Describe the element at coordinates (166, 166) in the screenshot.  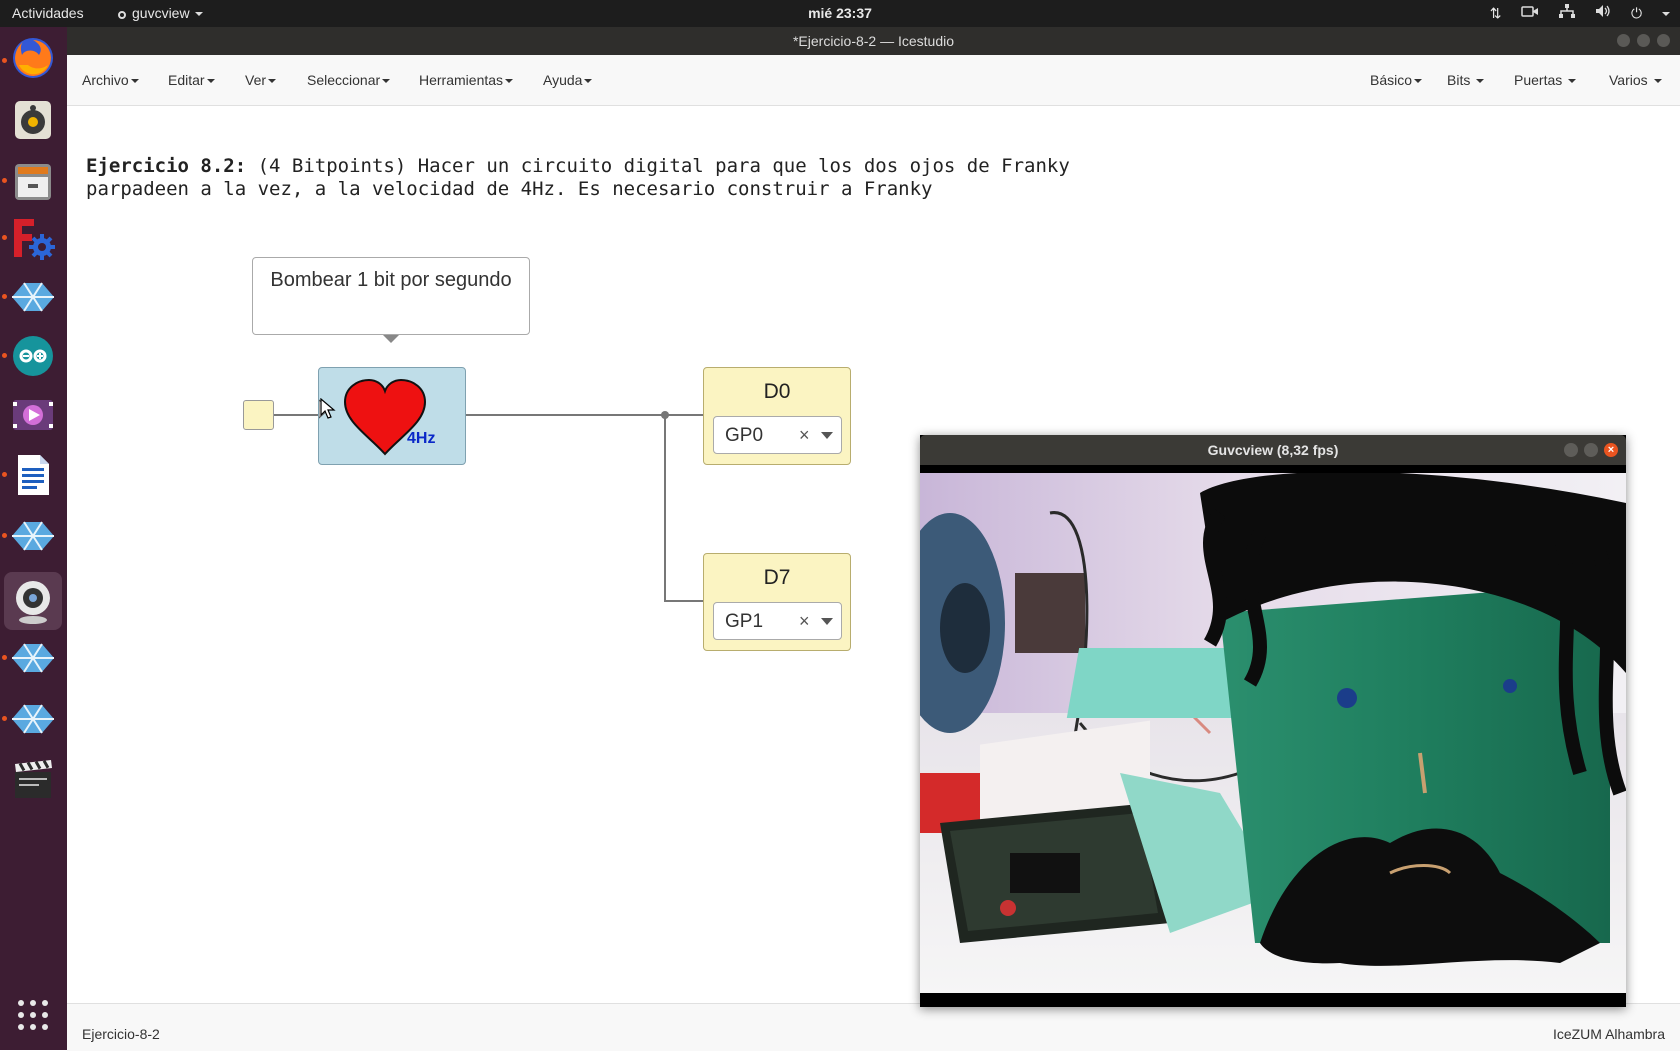
I see `description-heading: Ejercicio 8.2:` at that location.